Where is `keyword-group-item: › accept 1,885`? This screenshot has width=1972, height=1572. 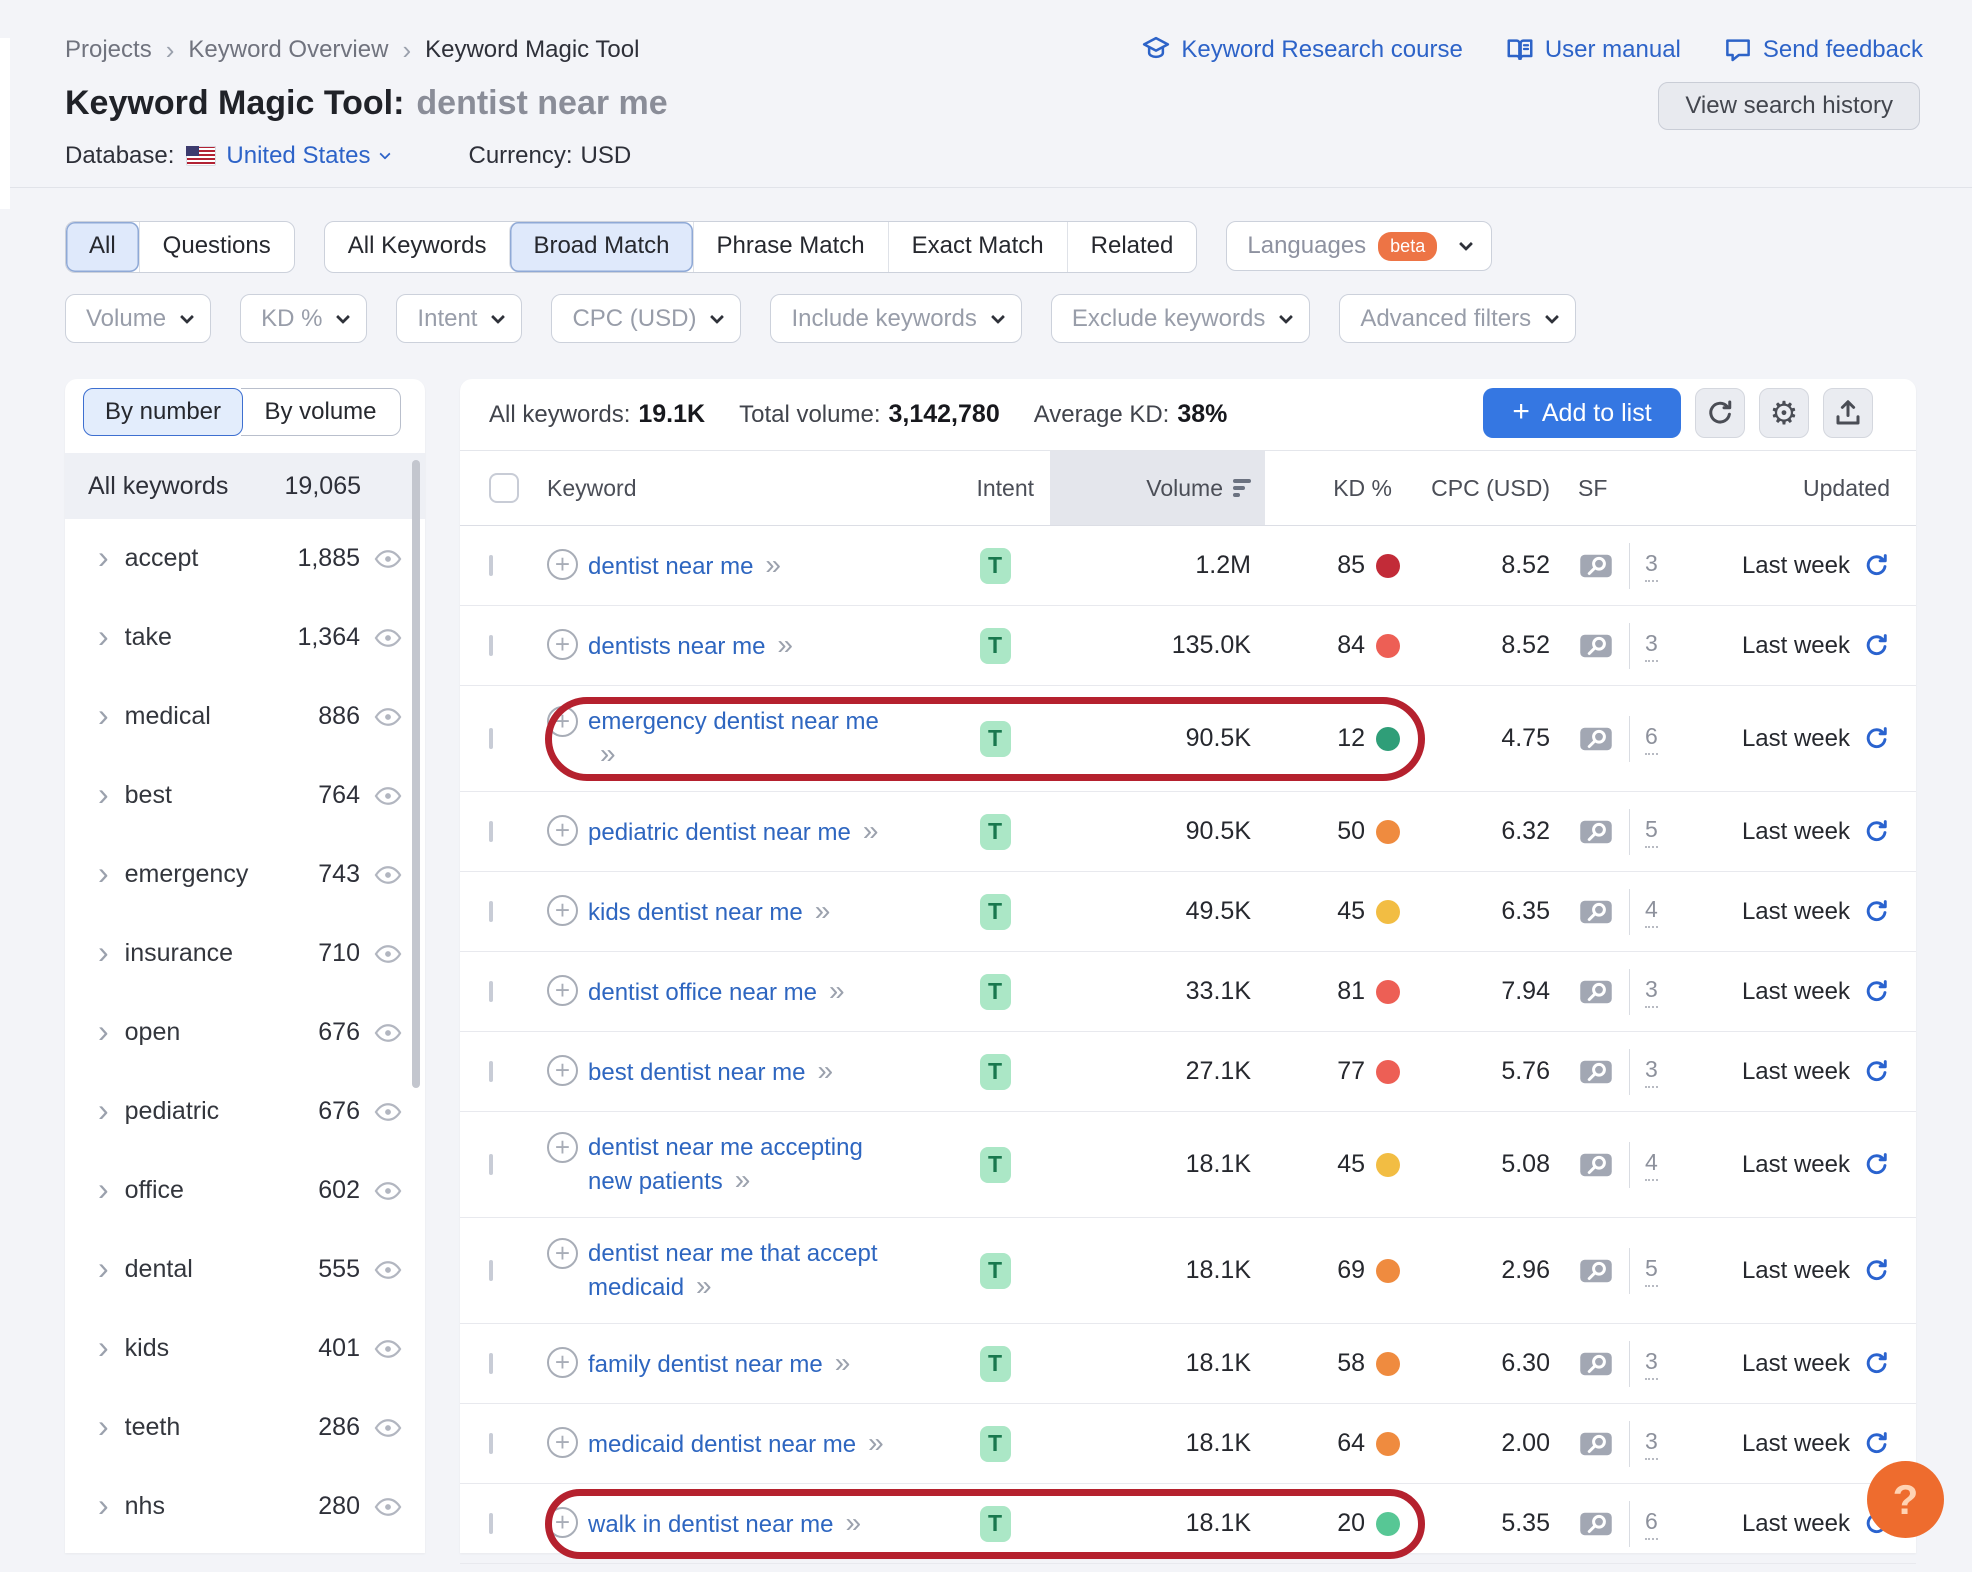 keyword-group-item: › accept 1,885 is located at coordinates (245, 558).